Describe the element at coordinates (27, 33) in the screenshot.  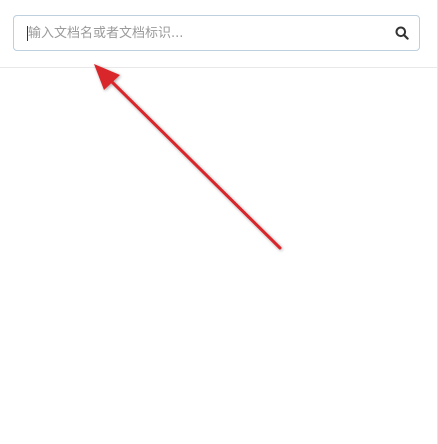
I see `text-caret` at that location.